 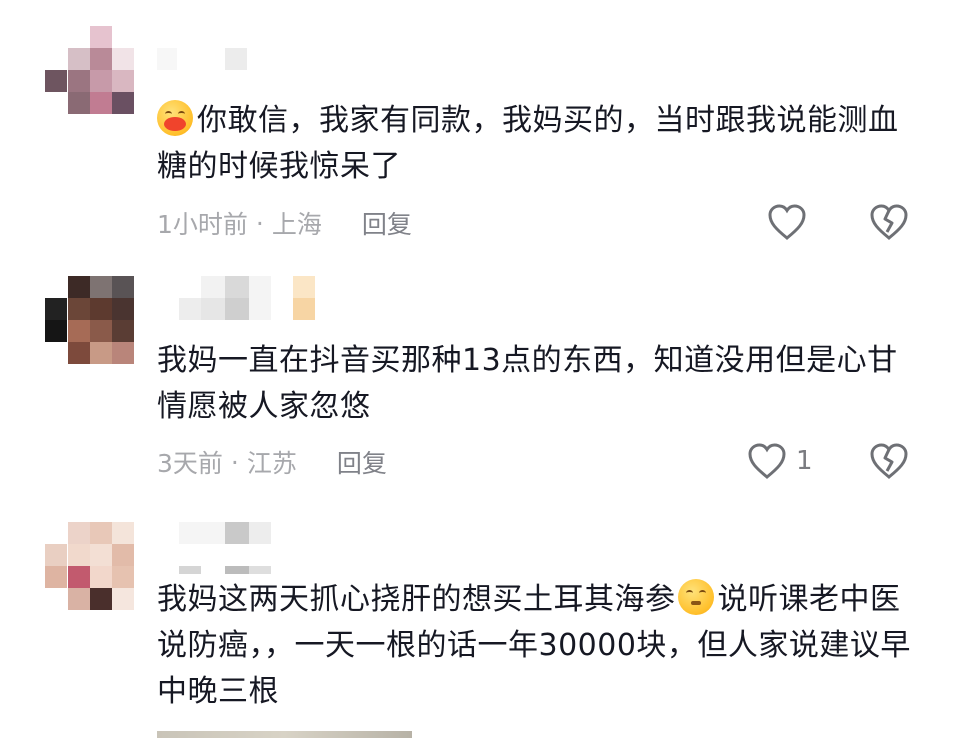 I want to click on comment-meta: 1小时前 · 上海 回复, so click(x=284, y=223).